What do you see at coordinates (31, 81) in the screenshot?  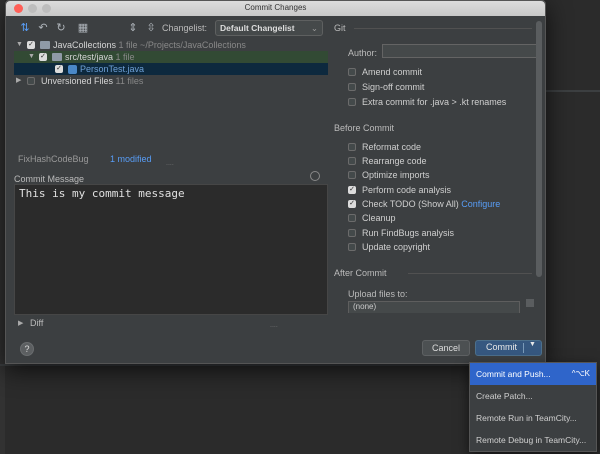 I see `unversioned-checkbox` at bounding box center [31, 81].